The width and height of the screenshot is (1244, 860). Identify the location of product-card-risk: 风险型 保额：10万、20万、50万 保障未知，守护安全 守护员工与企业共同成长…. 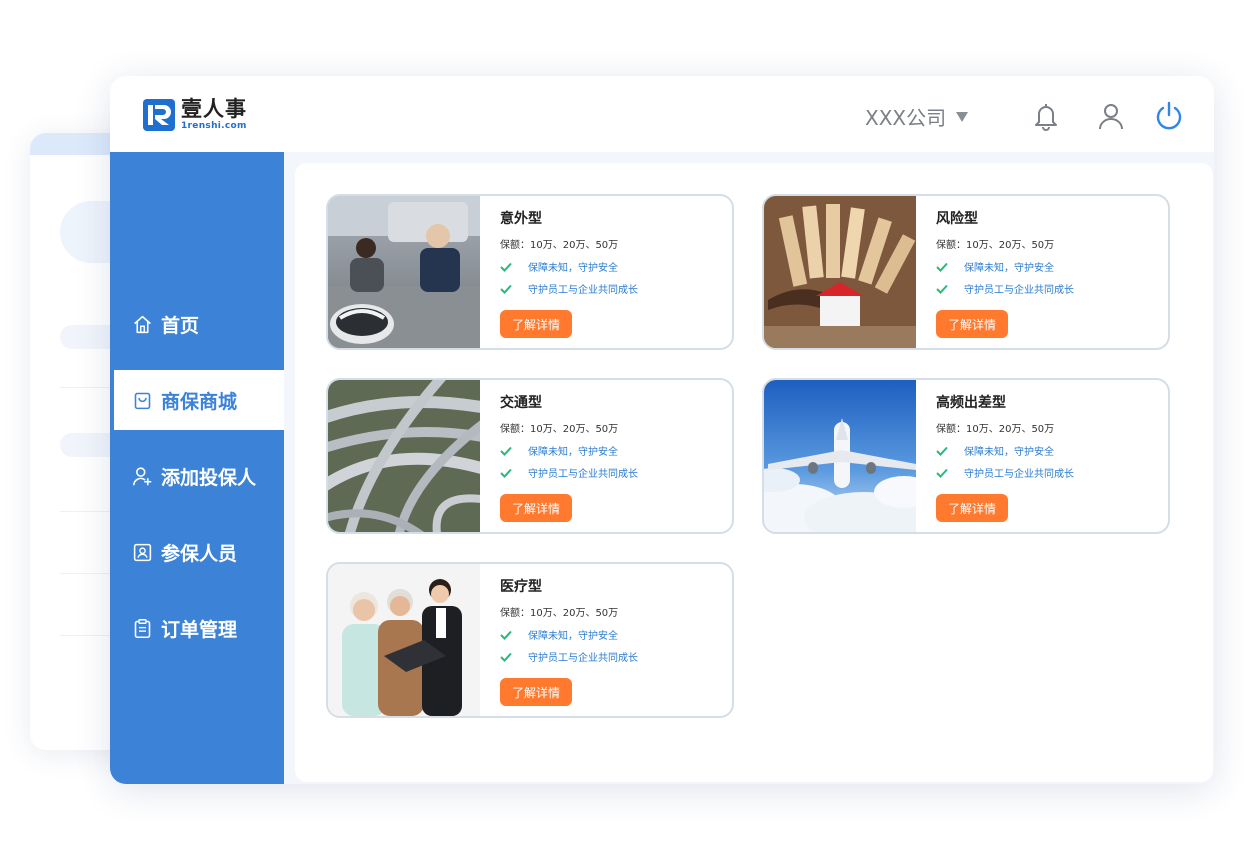
(966, 272).